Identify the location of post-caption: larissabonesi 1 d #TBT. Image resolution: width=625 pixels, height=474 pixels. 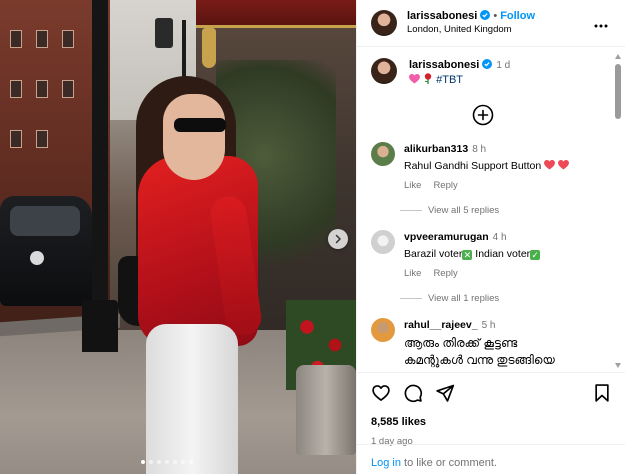
(491, 68).